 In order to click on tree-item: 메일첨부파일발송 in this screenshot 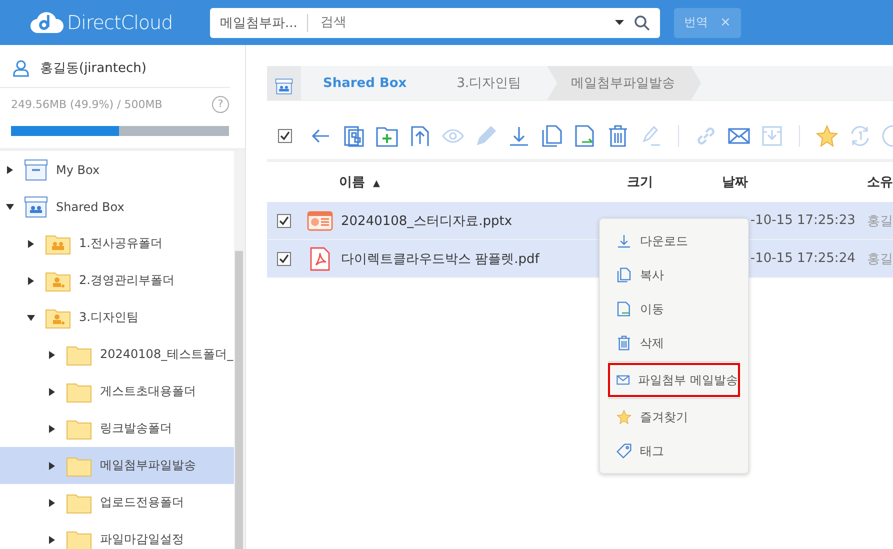, I will do `click(117, 465)`.